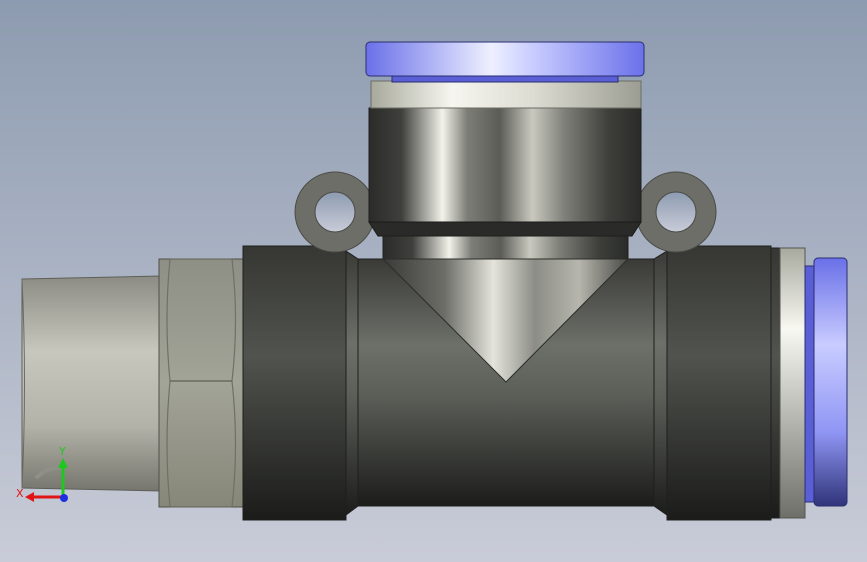 The image size is (867, 562). What do you see at coordinates (505, 183) in the screenshot?
I see `branch-body` at bounding box center [505, 183].